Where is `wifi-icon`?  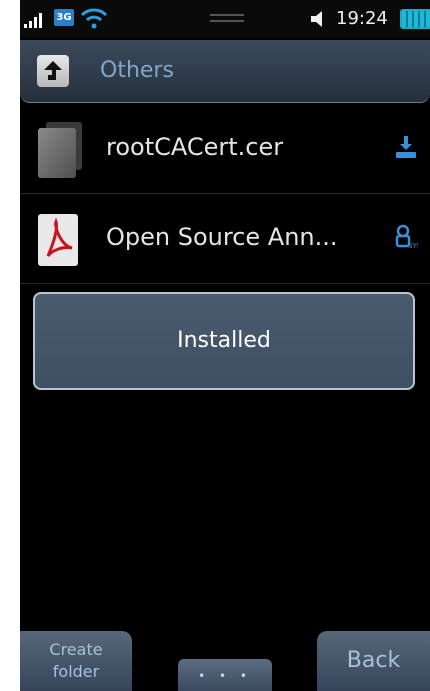
wifi-icon is located at coordinates (94, 18).